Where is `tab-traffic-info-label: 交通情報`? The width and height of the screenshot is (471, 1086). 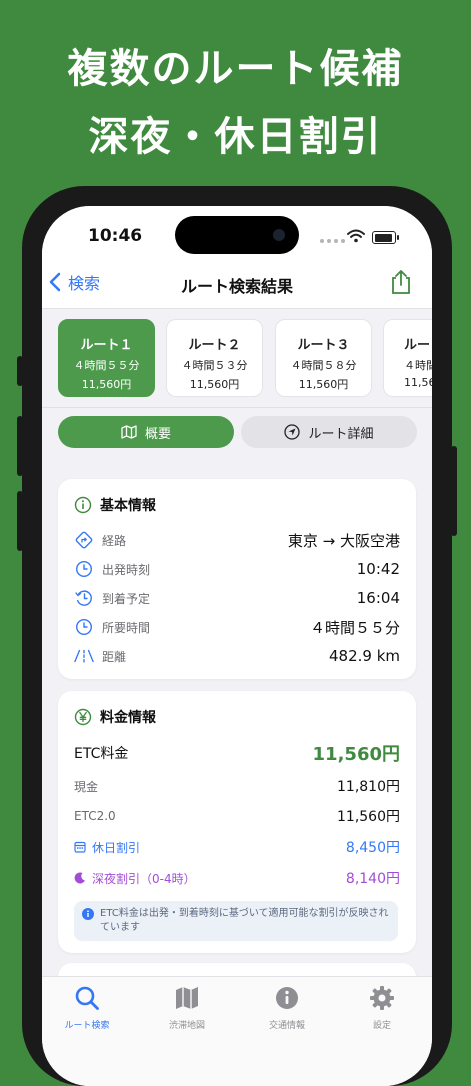
tab-traffic-info-label: 交通情報 is located at coordinates (286, 1026).